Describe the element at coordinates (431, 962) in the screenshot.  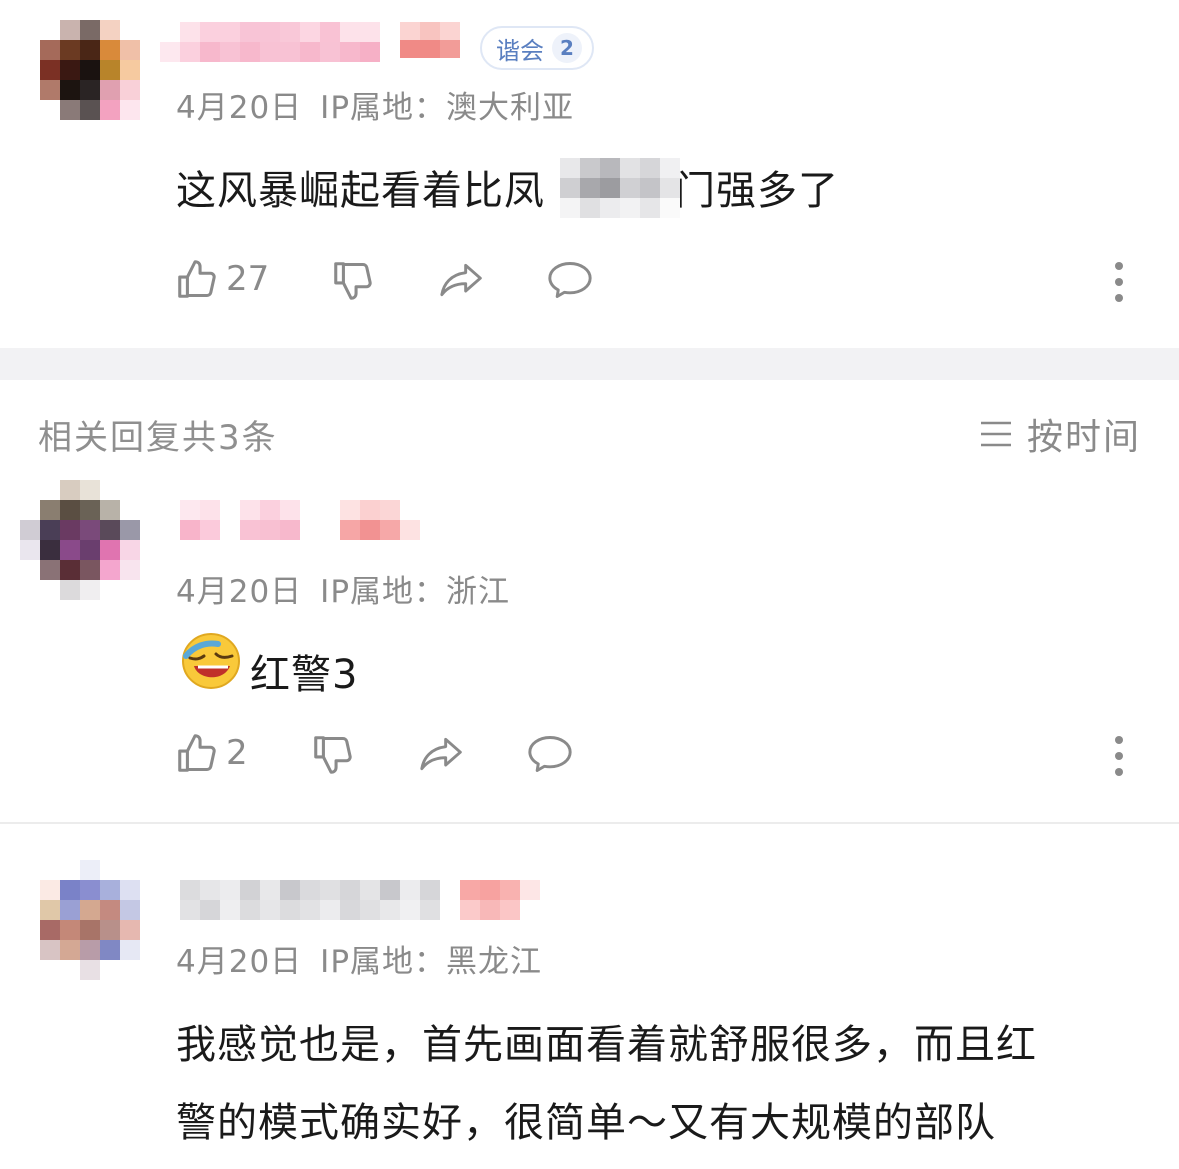
I see `ip-location: IP属地：黑龙江` at that location.